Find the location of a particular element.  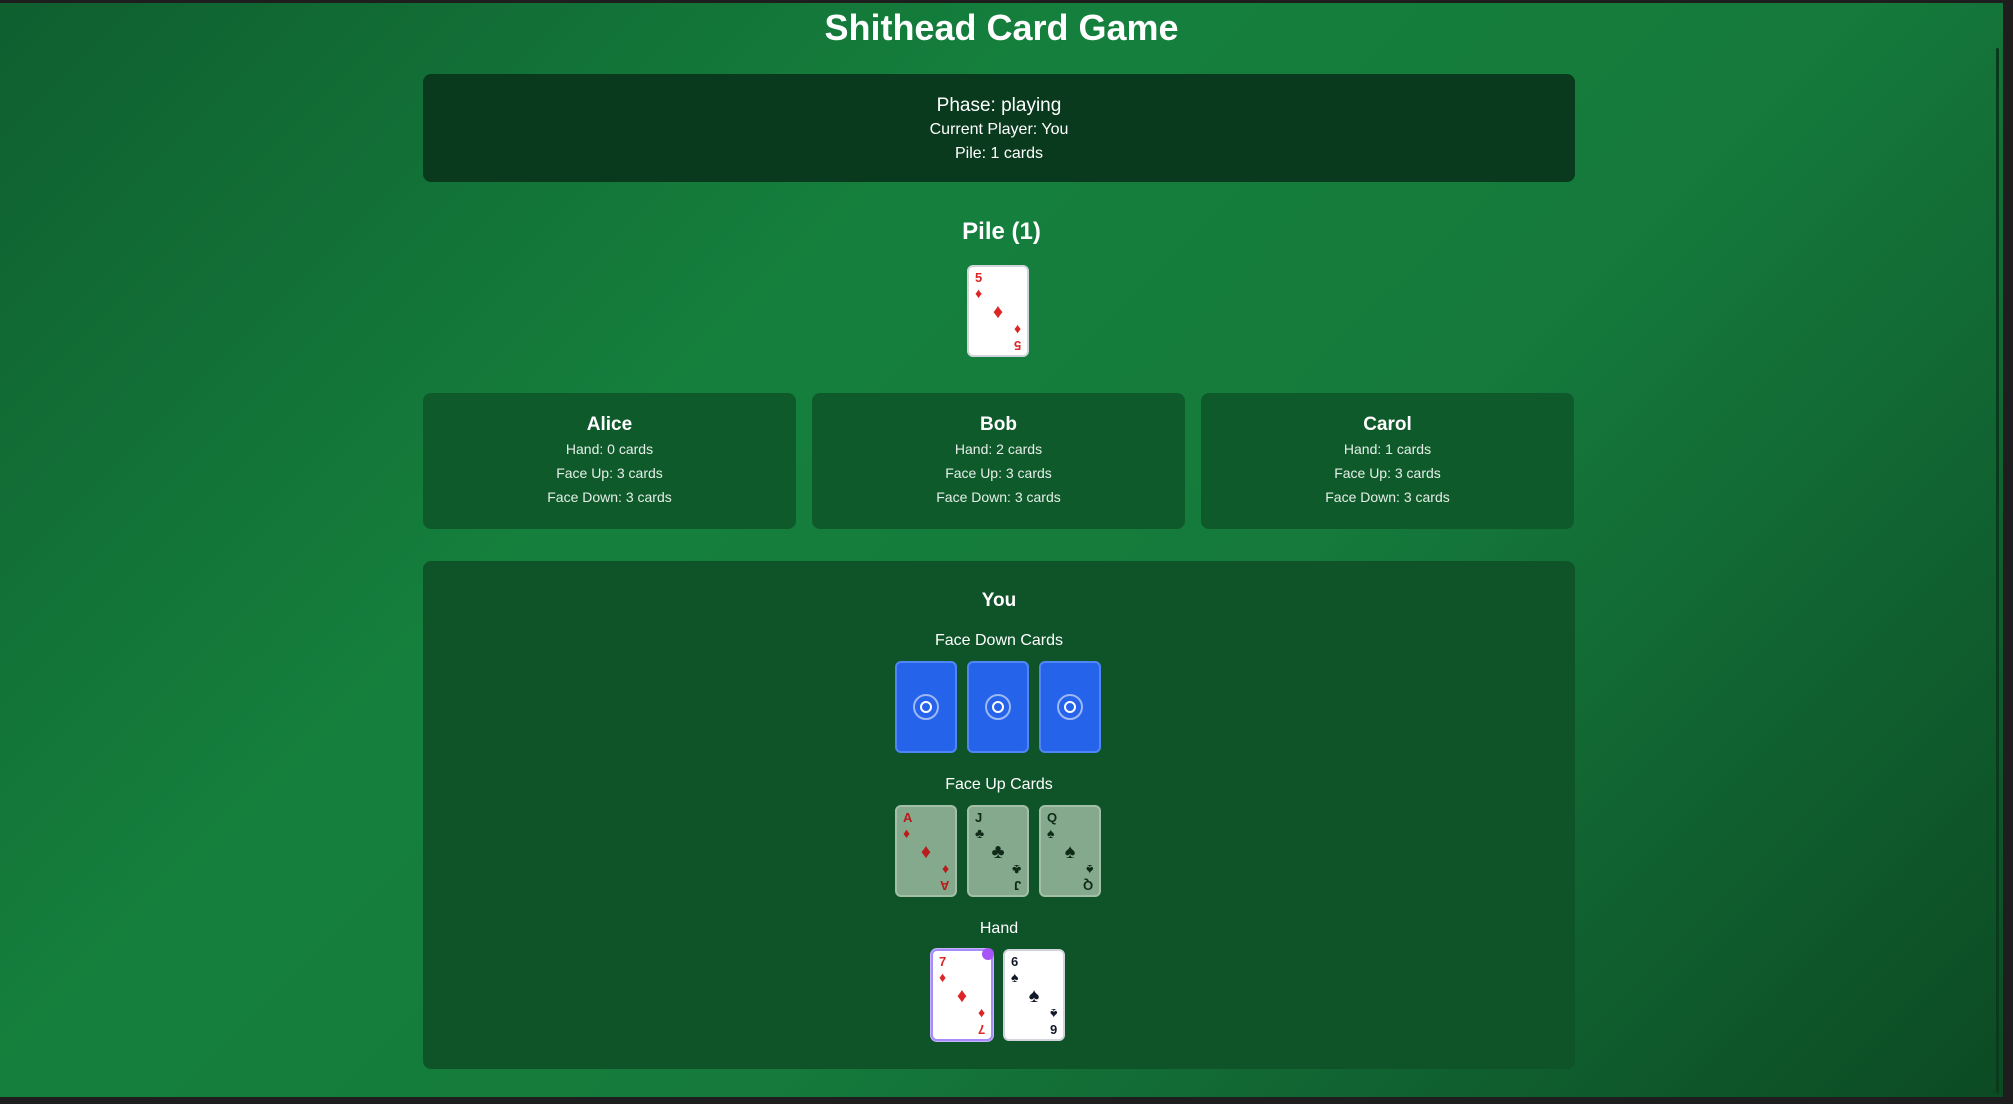

pile-title: Pile (1) is located at coordinates (1001, 231).